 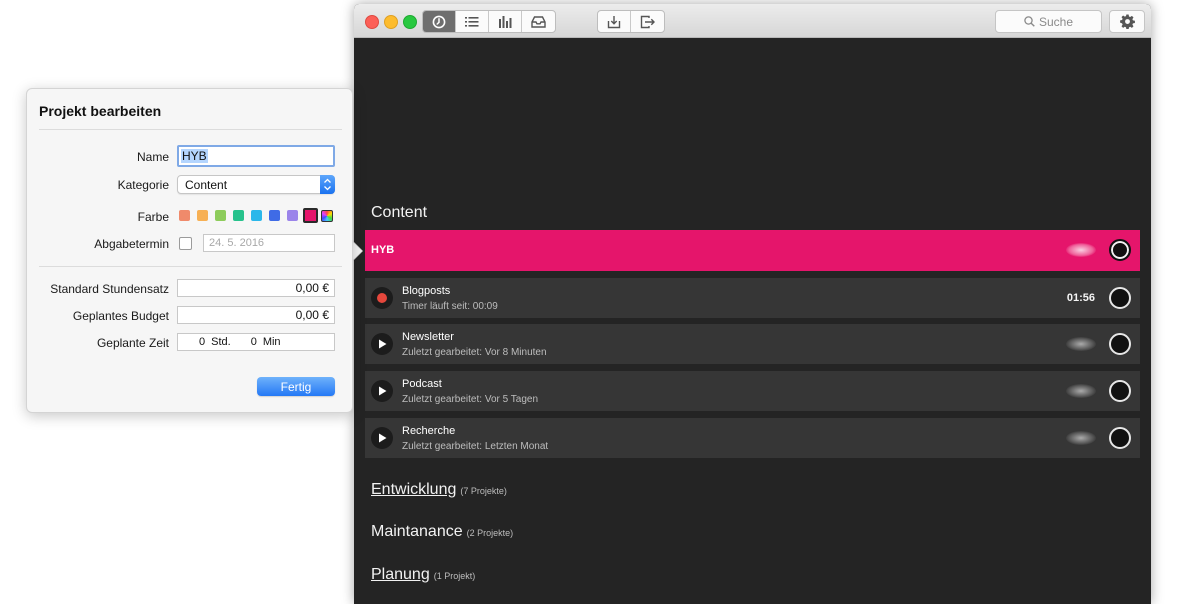 I want to click on project-name: Blogposts, so click(x=426, y=291).